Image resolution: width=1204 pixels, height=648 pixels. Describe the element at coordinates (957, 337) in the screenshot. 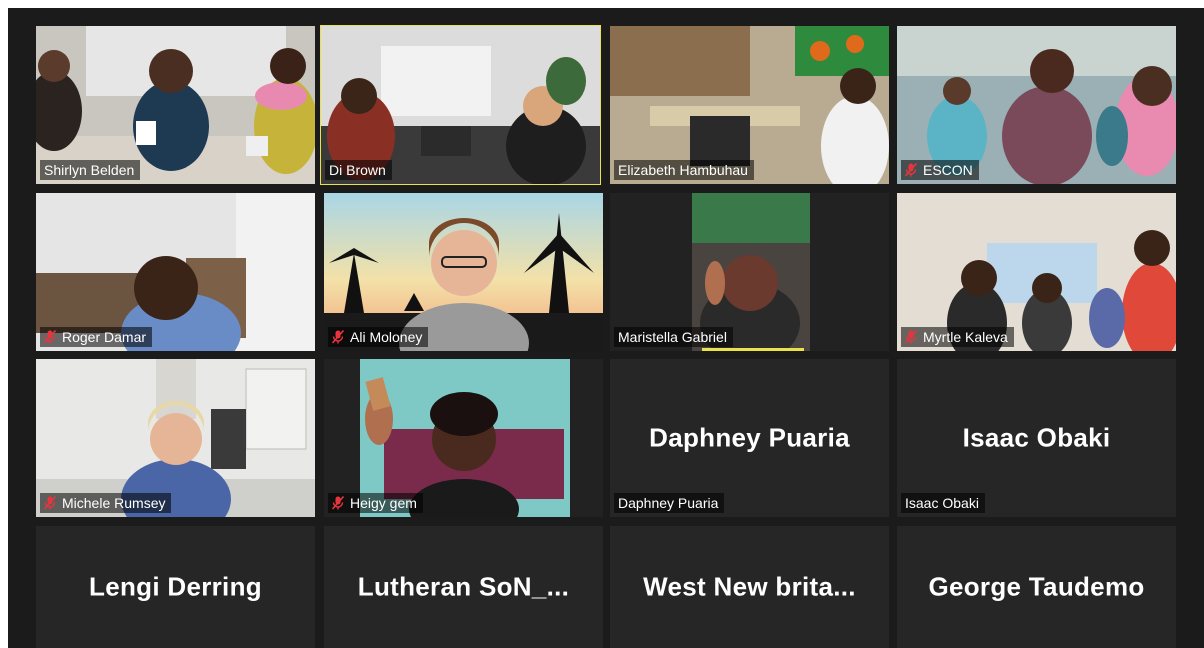

I see `participant-name-label: Myrtle Kaleva` at that location.